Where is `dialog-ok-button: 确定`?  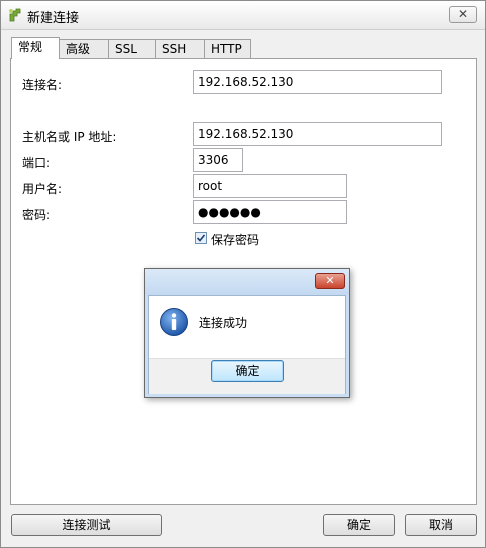 dialog-ok-button: 确定 is located at coordinates (247, 371).